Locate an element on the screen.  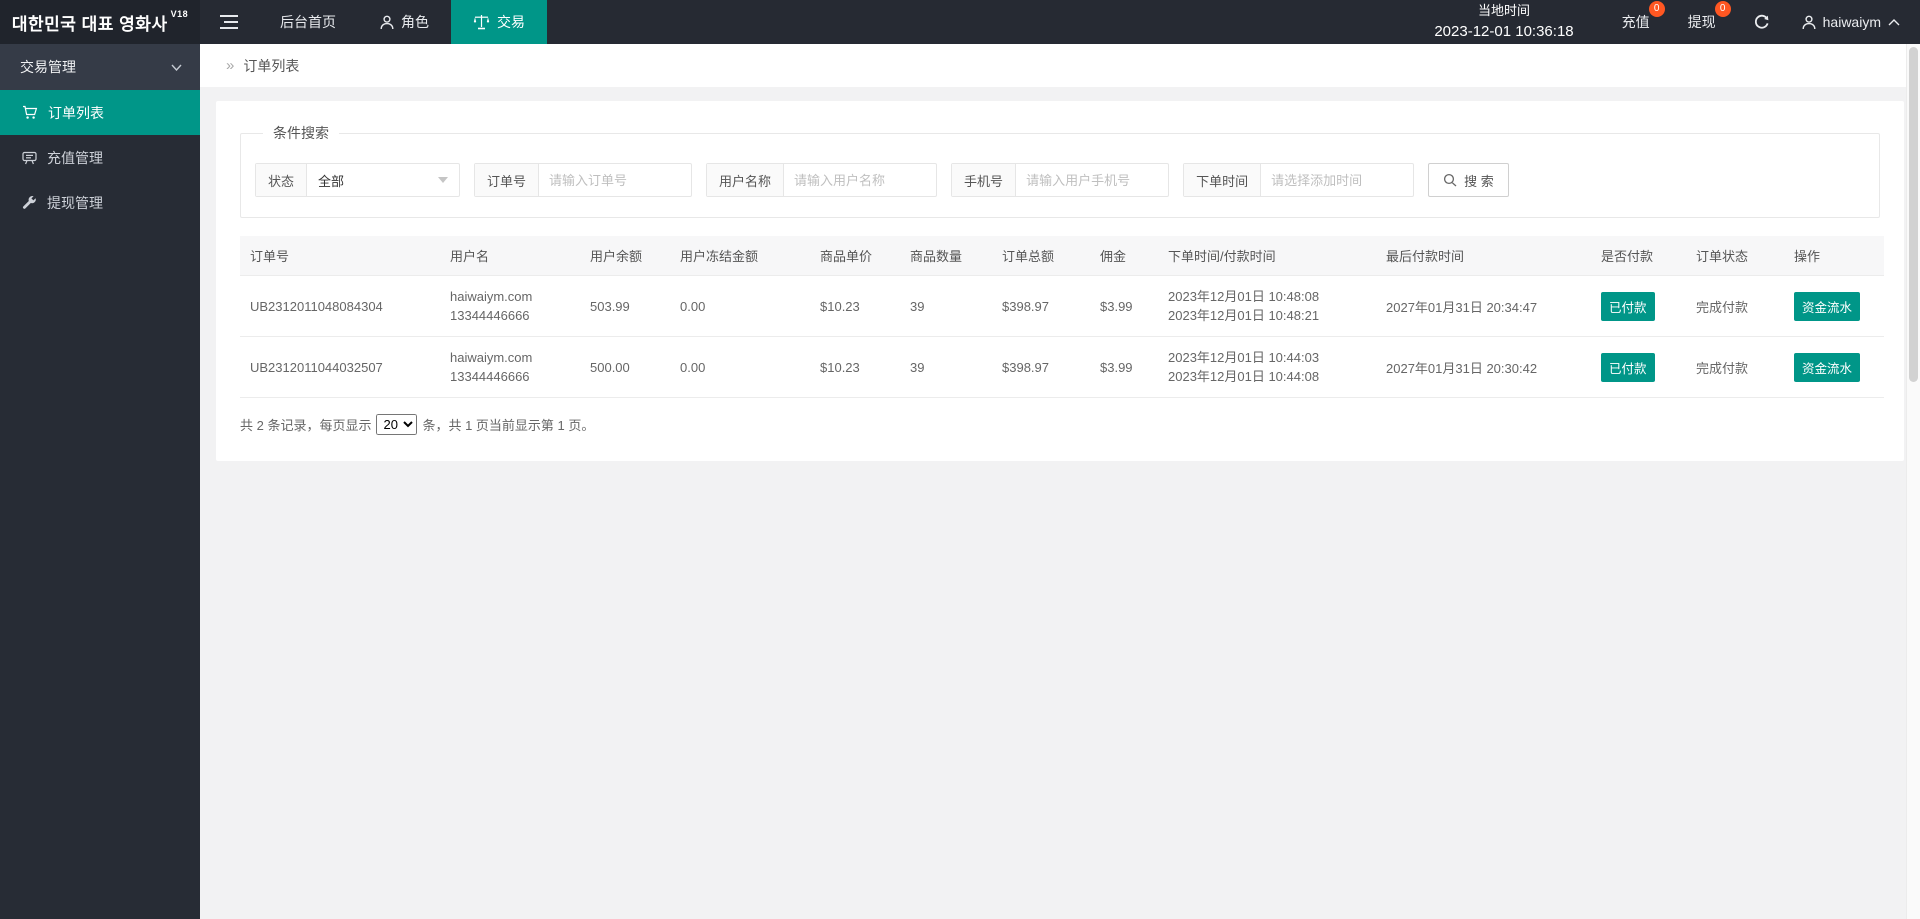
app-version-badge: V18 is located at coordinates (179, 14).